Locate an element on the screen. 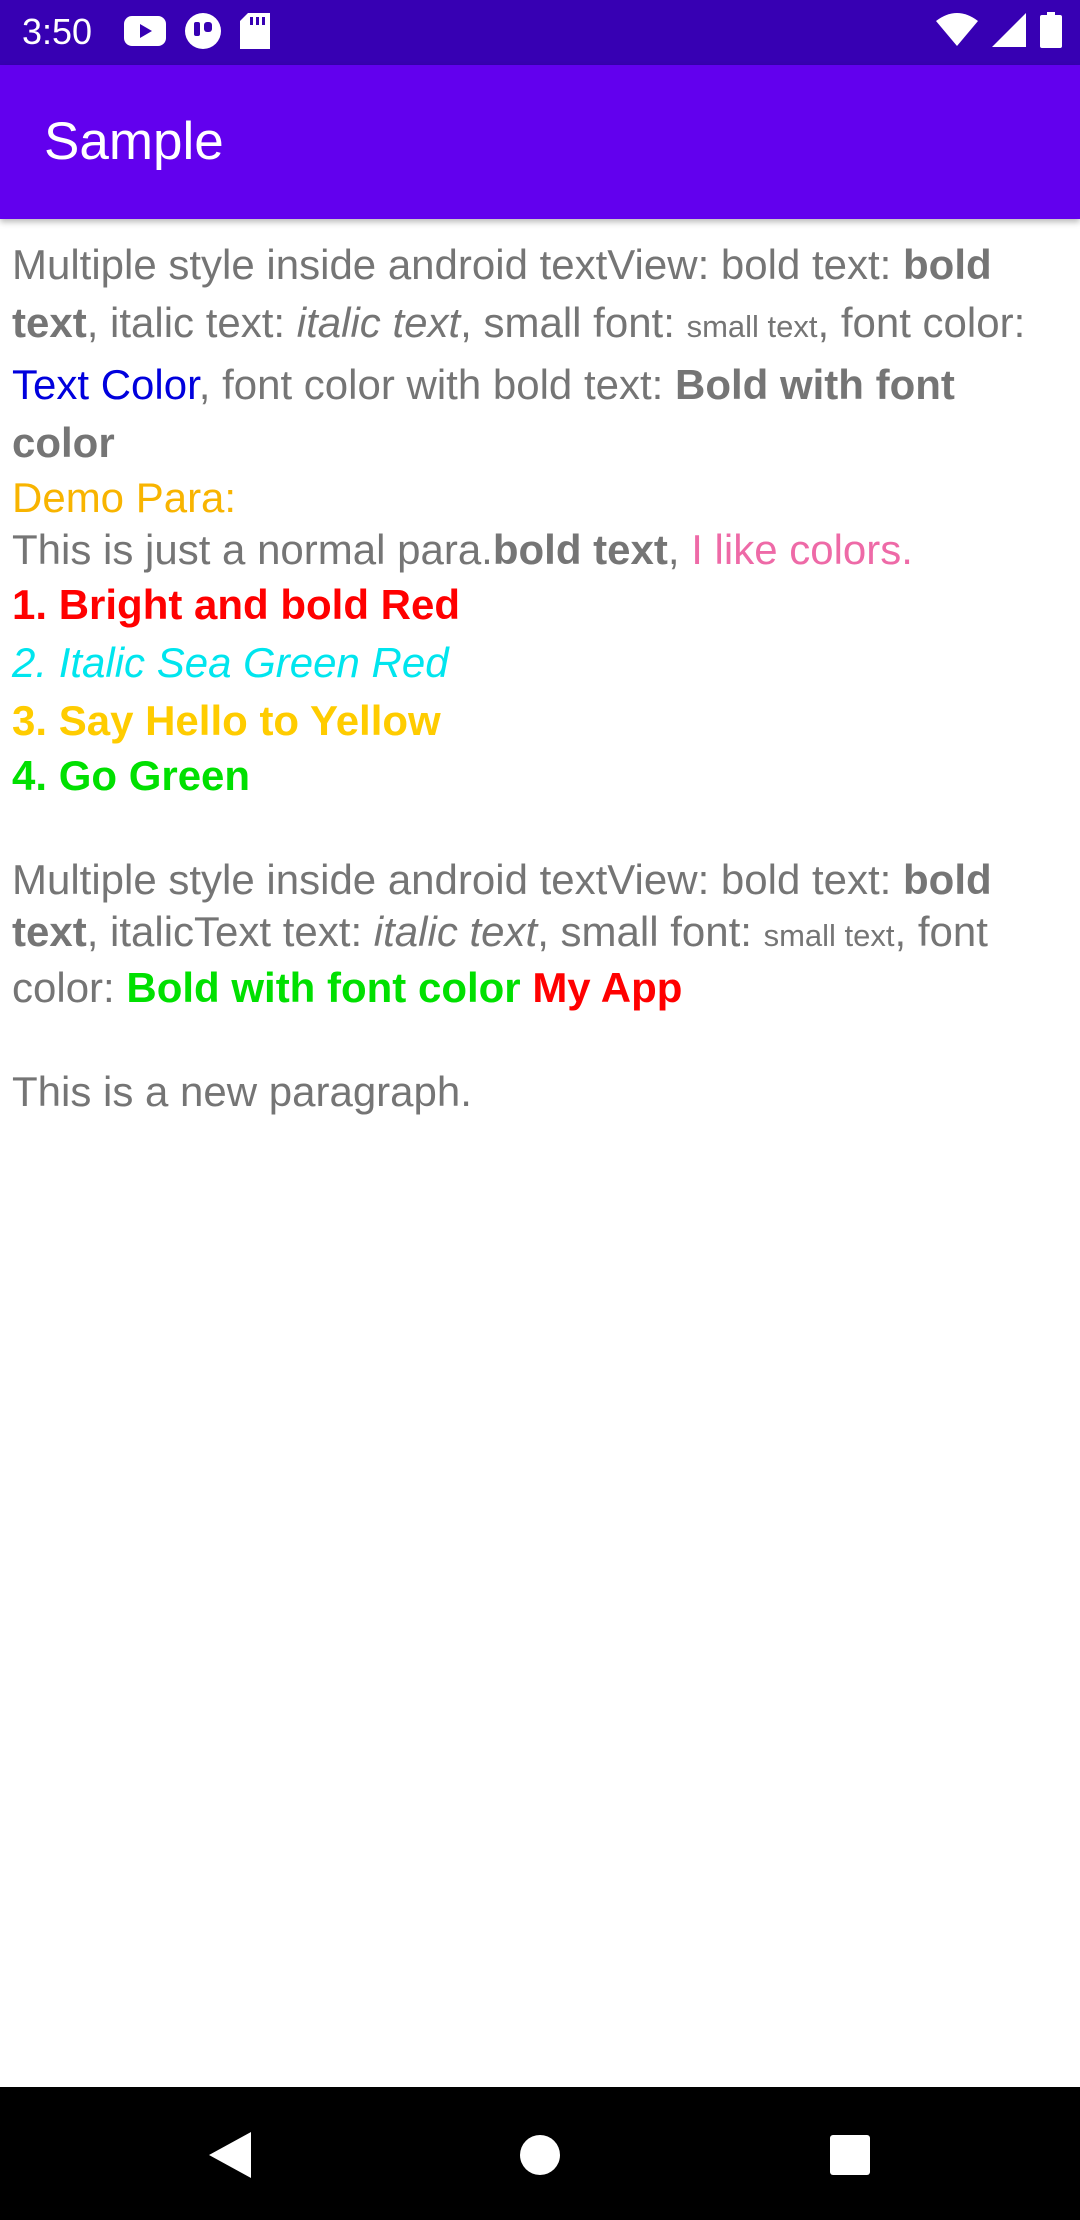 The width and height of the screenshot is (1080, 2220). status-system-icons is located at coordinates (999, 32).